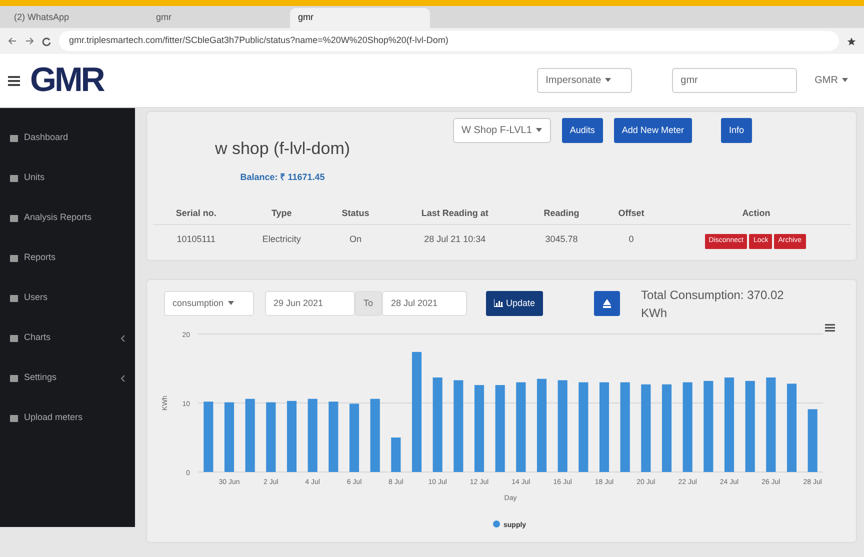 The image size is (864, 557). What do you see at coordinates (283, 149) in the screenshot?
I see `unit-title: w shop (f-lvl-dom)` at bounding box center [283, 149].